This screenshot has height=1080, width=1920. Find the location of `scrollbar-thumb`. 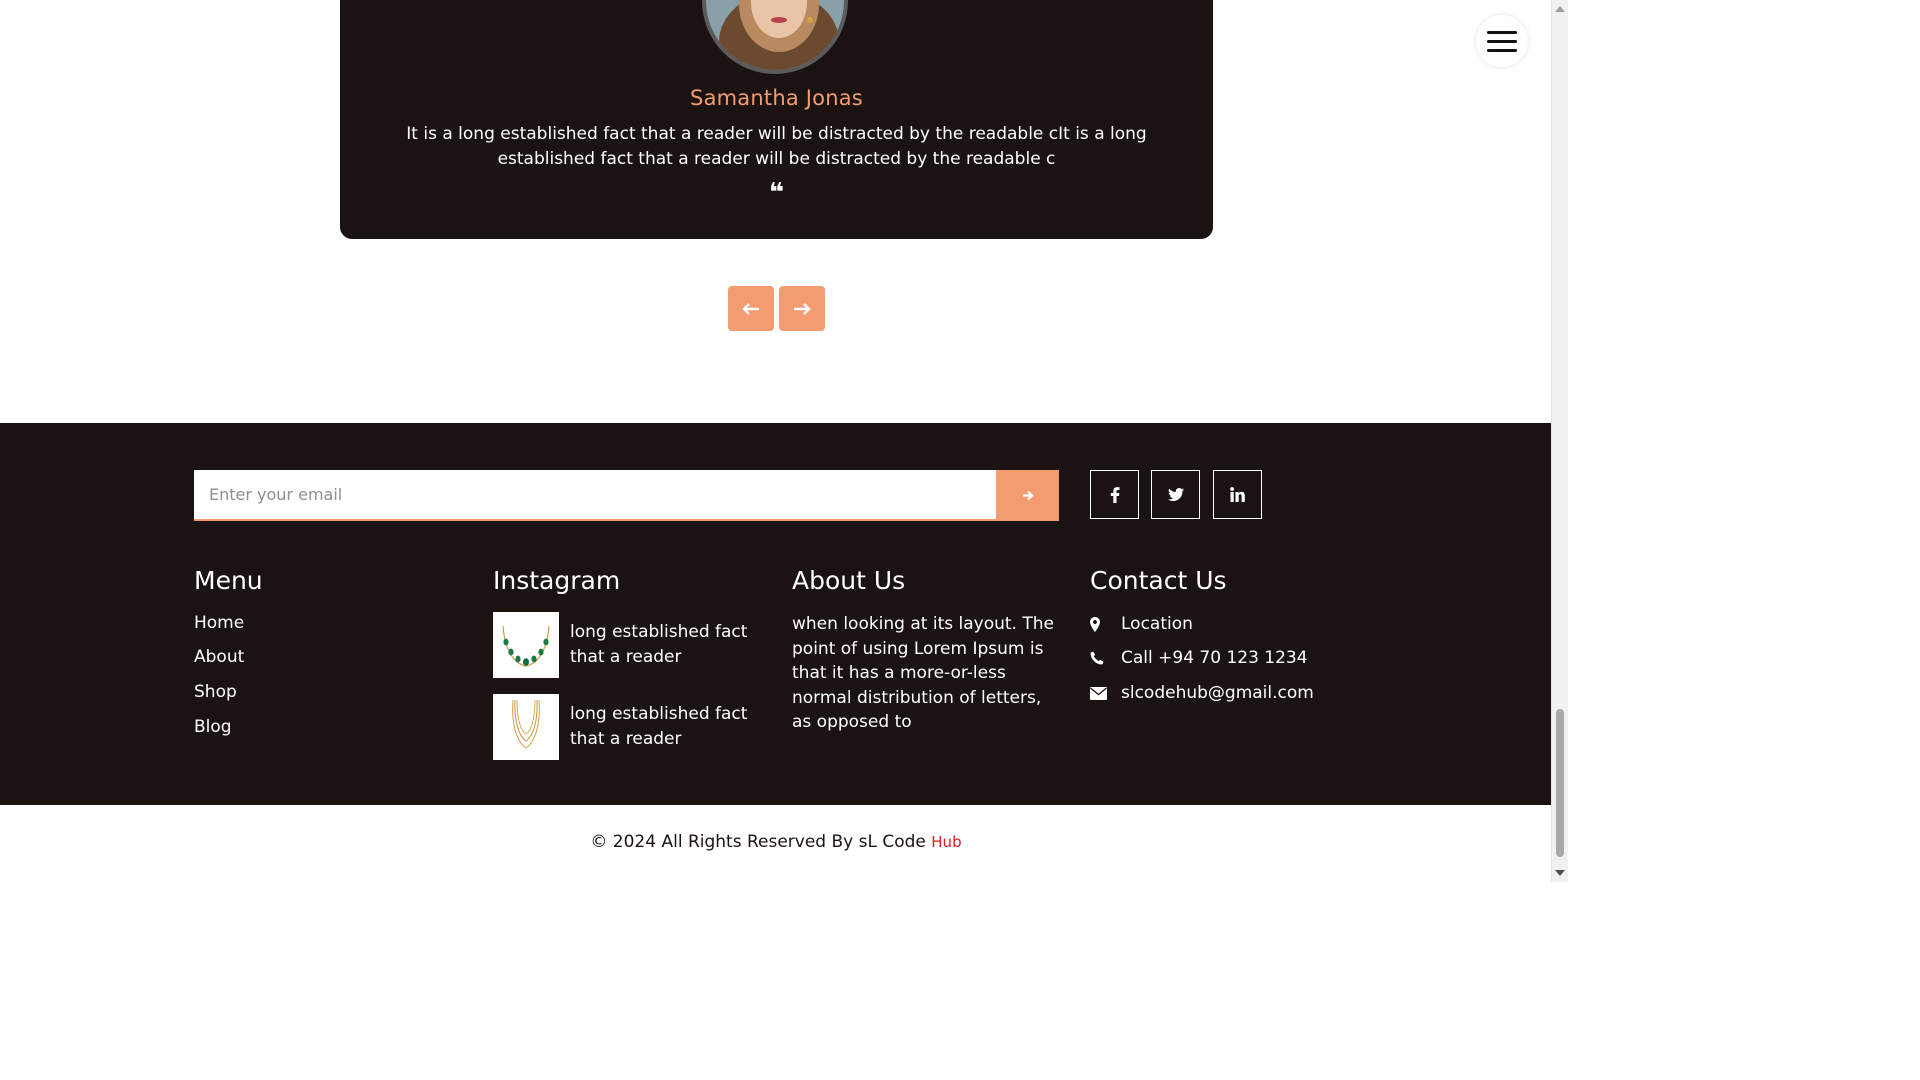

scrollbar-thumb is located at coordinates (1560, 783).